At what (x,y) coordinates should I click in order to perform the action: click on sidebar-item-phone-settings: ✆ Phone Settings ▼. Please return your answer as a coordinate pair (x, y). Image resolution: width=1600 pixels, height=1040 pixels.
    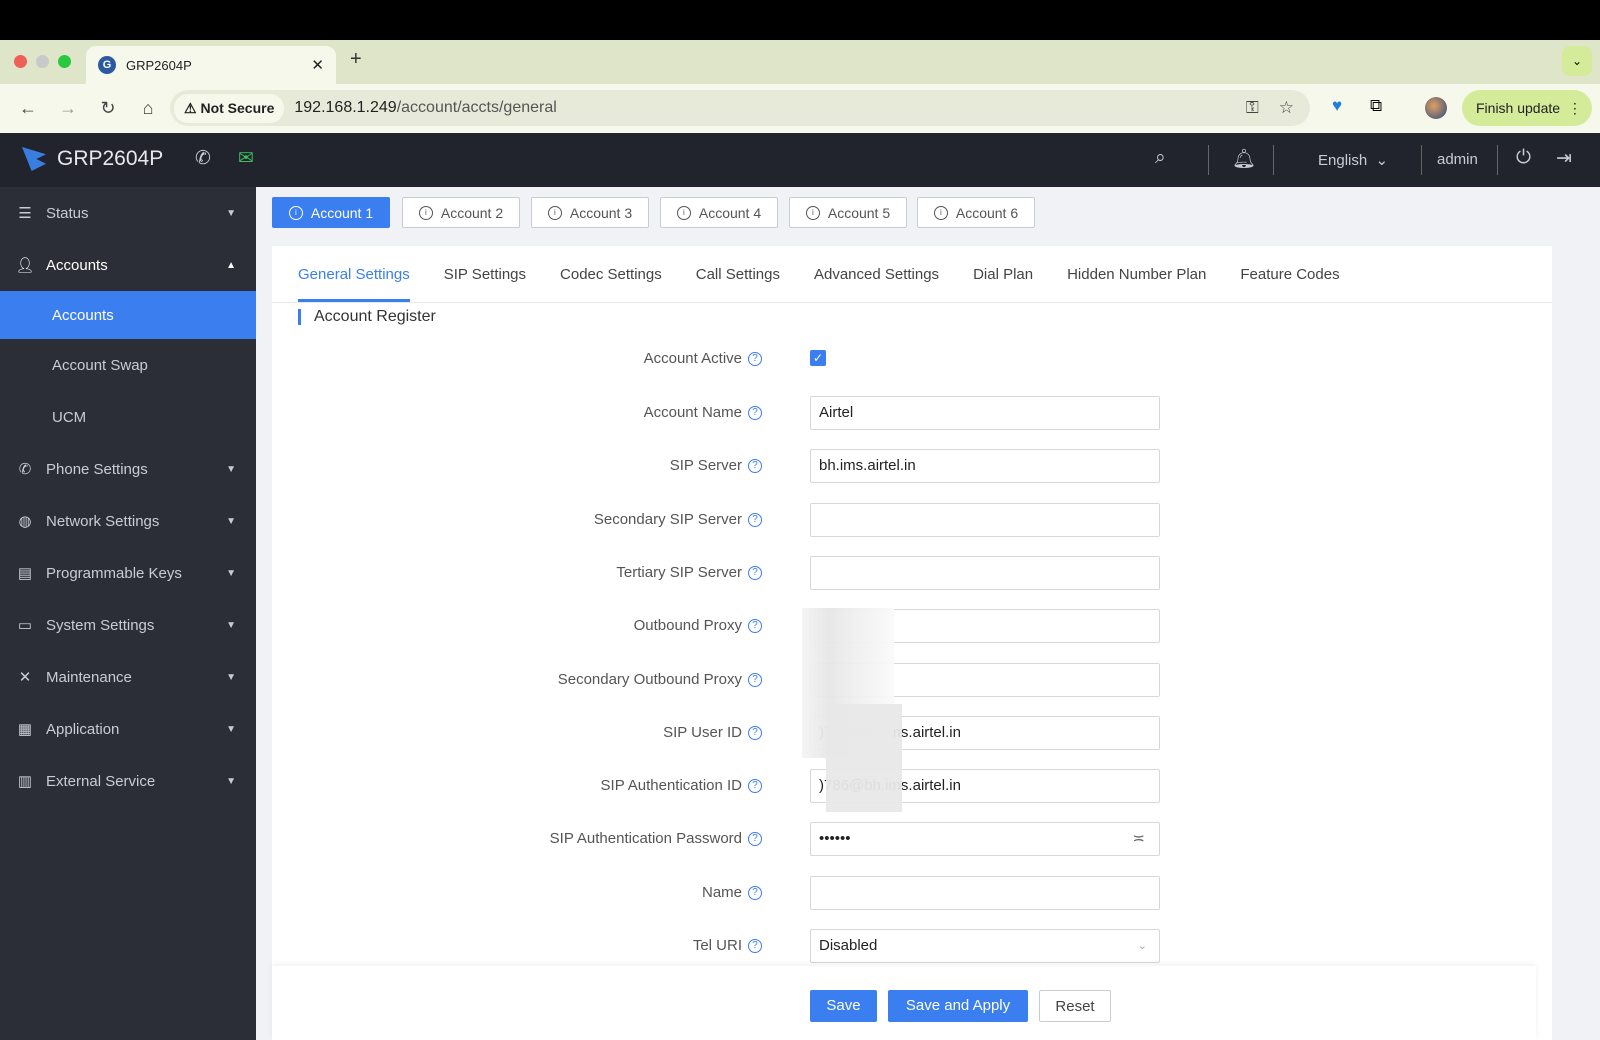
    Looking at the image, I should click on (128, 469).